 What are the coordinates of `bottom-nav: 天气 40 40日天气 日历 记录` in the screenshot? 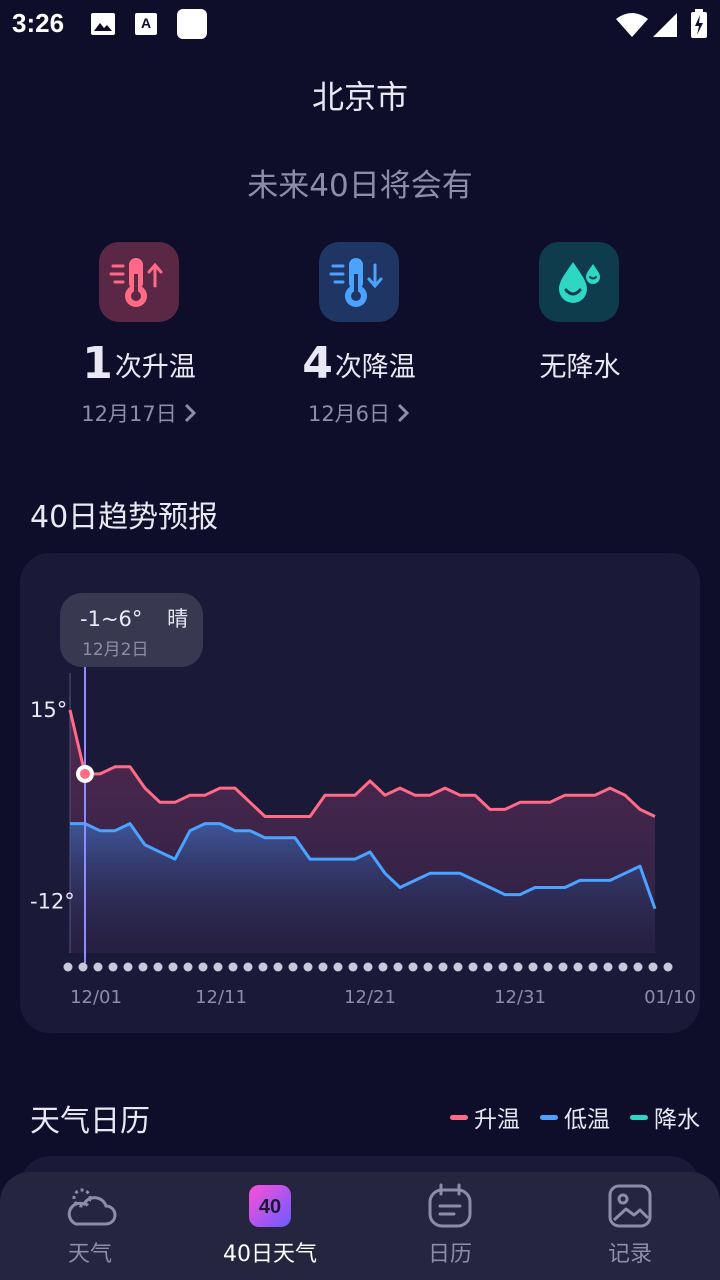 It's located at (360, 1226).